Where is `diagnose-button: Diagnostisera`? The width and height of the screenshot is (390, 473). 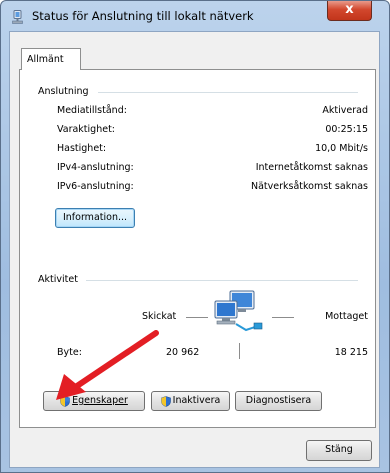 diagnose-button: Diagnostisera is located at coordinates (278, 401).